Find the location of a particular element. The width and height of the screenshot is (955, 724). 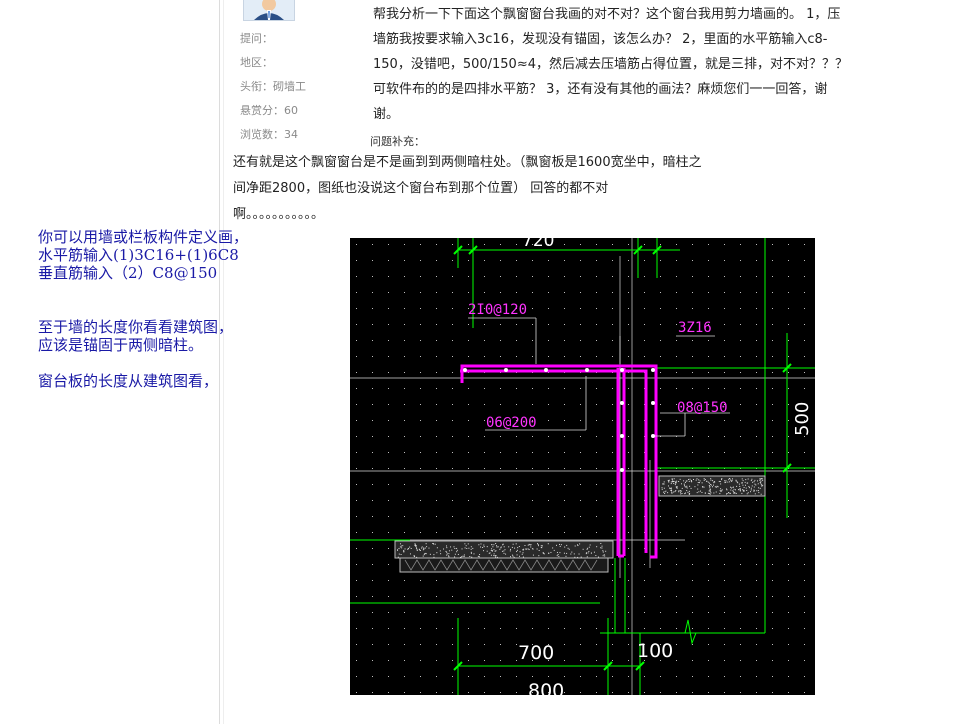

bounty-value: 60 is located at coordinates (291, 110).